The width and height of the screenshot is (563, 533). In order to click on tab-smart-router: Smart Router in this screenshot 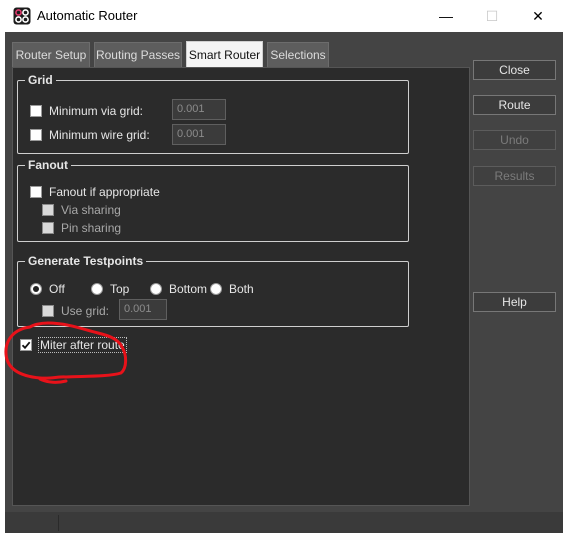, I will do `click(224, 54)`.